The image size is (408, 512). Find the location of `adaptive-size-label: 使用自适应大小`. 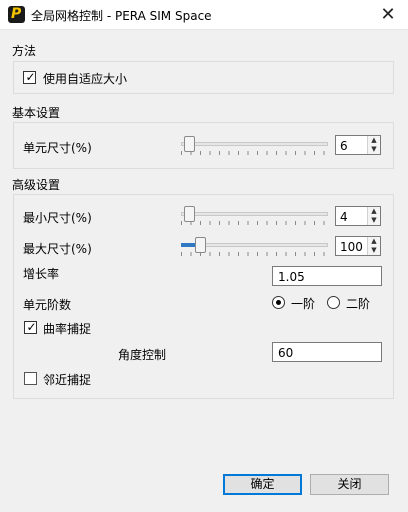

adaptive-size-label: 使用自适应大小 is located at coordinates (85, 79).